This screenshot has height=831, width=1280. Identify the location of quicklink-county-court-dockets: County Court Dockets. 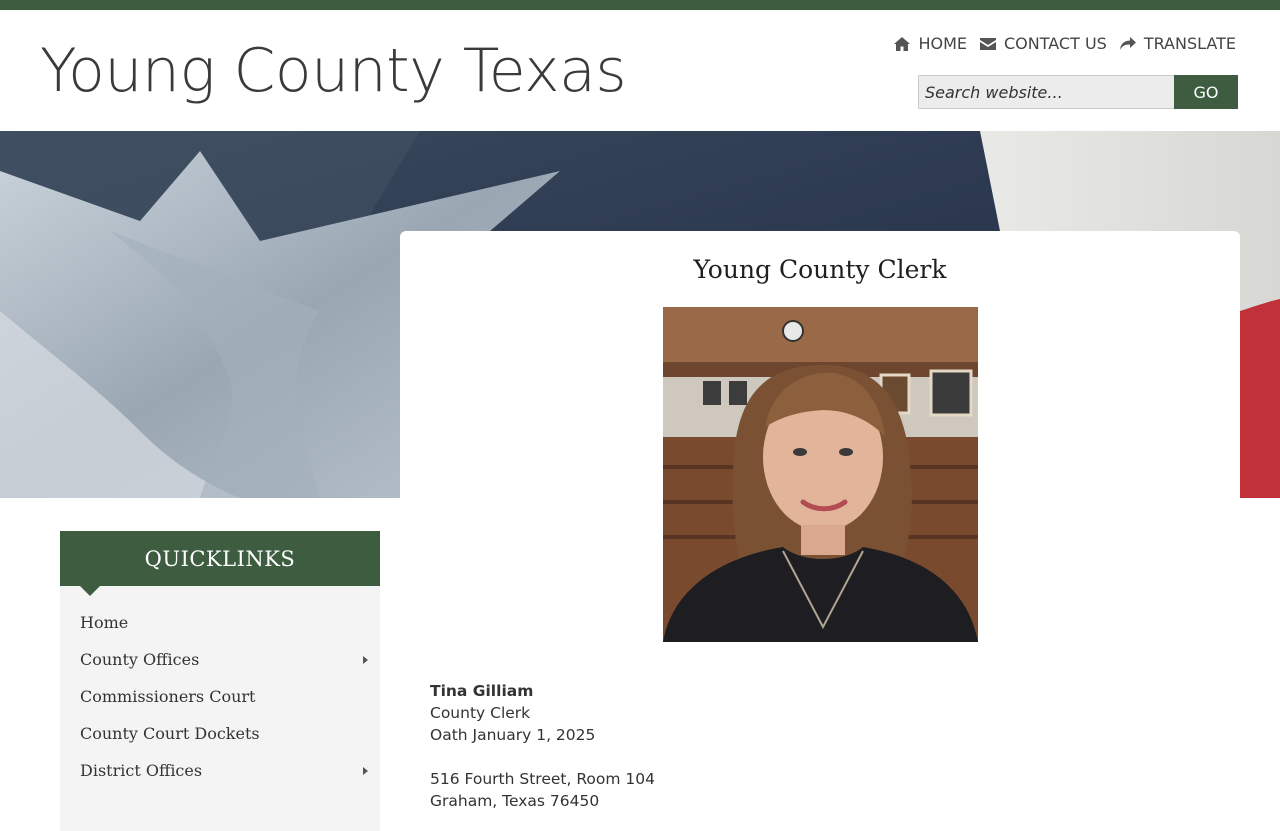
(220, 733).